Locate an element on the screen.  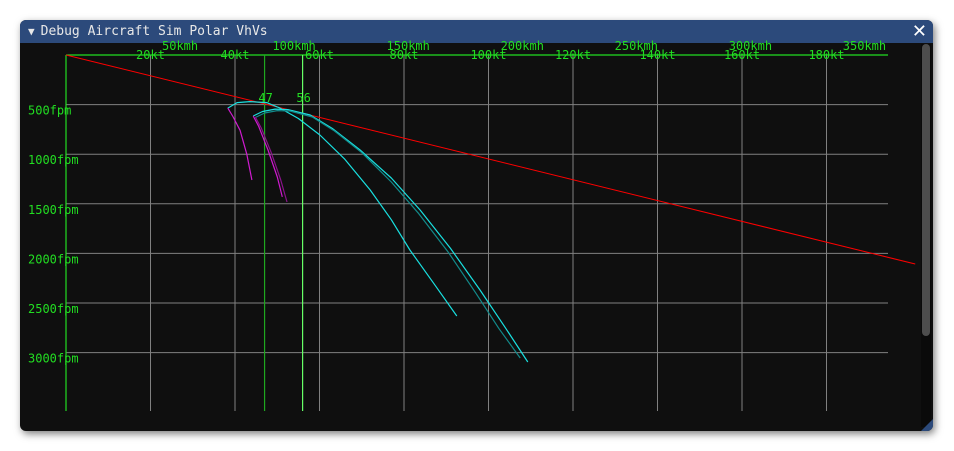
x-tick-label-kmh: 200kmh is located at coordinates (522, 46).